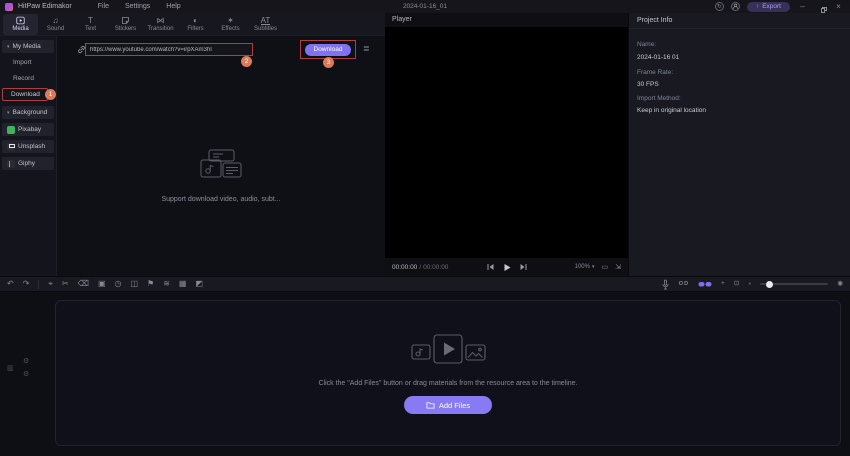  I want to click on grid-tool-icon: ▦, so click(183, 284).